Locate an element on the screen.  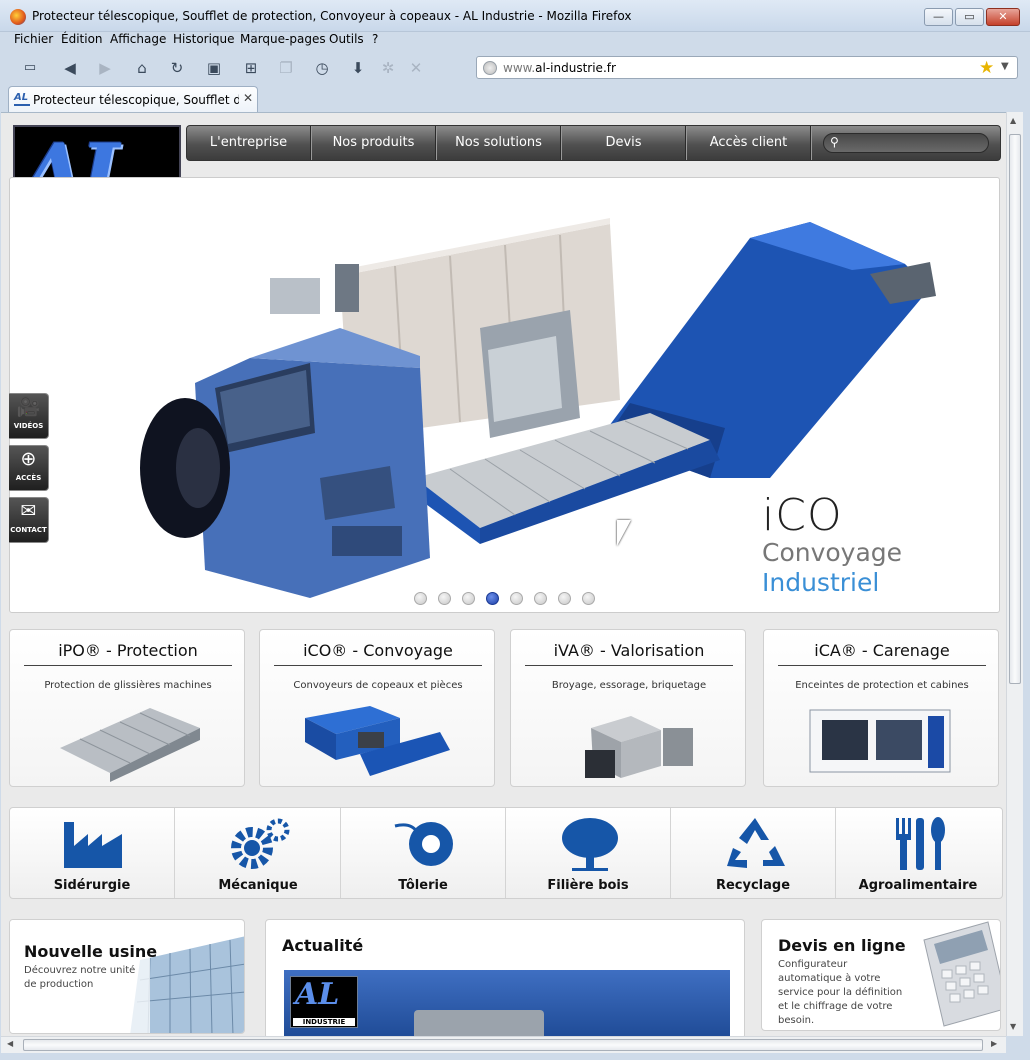
url-dropdown-icon: ▼ is located at coordinates (1005, 66).